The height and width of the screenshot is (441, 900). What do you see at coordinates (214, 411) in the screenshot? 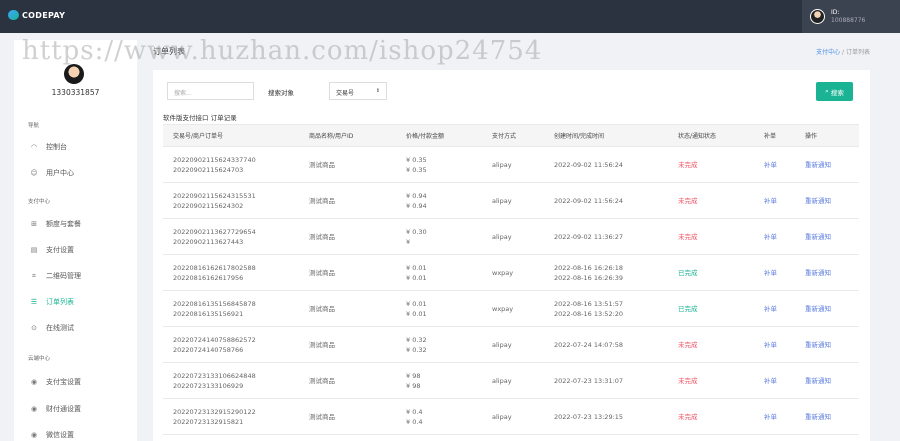
I see `trade-no: 20220723132915290122` at bounding box center [214, 411].